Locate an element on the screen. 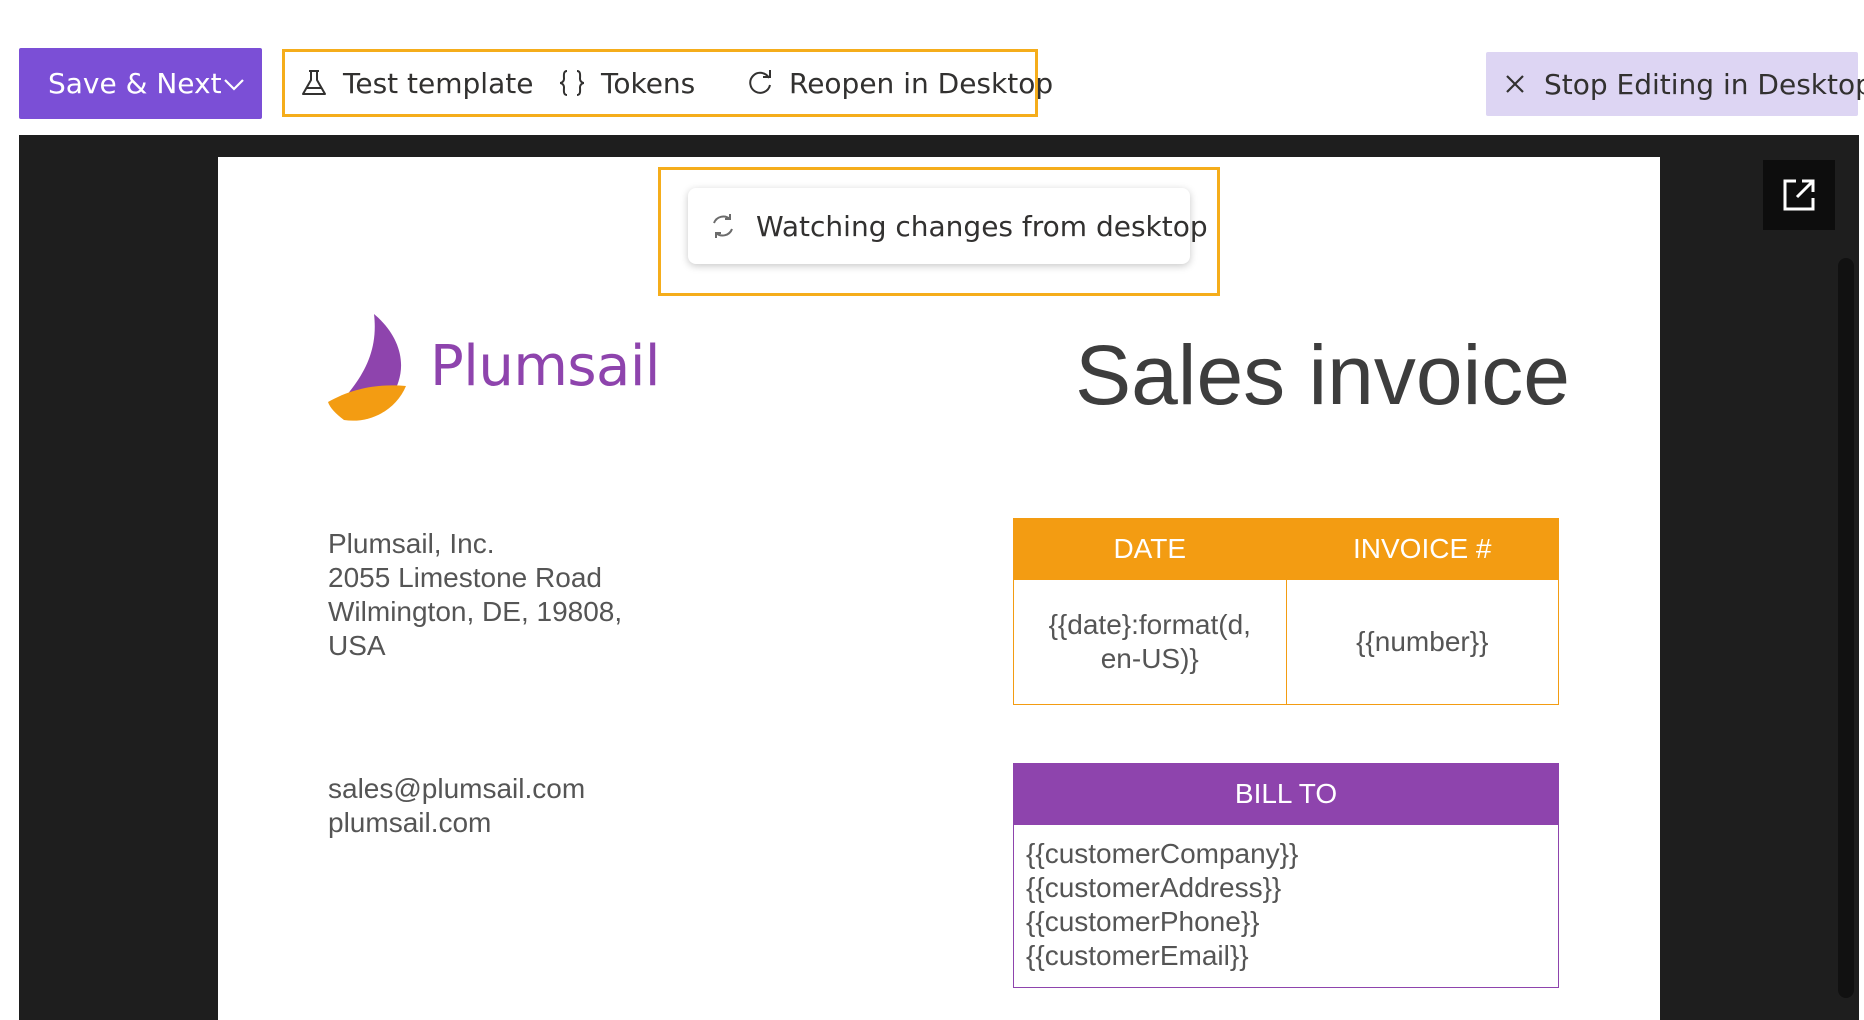  reopen-desktop-button: Reopen in Desktop is located at coordinates (899, 83).